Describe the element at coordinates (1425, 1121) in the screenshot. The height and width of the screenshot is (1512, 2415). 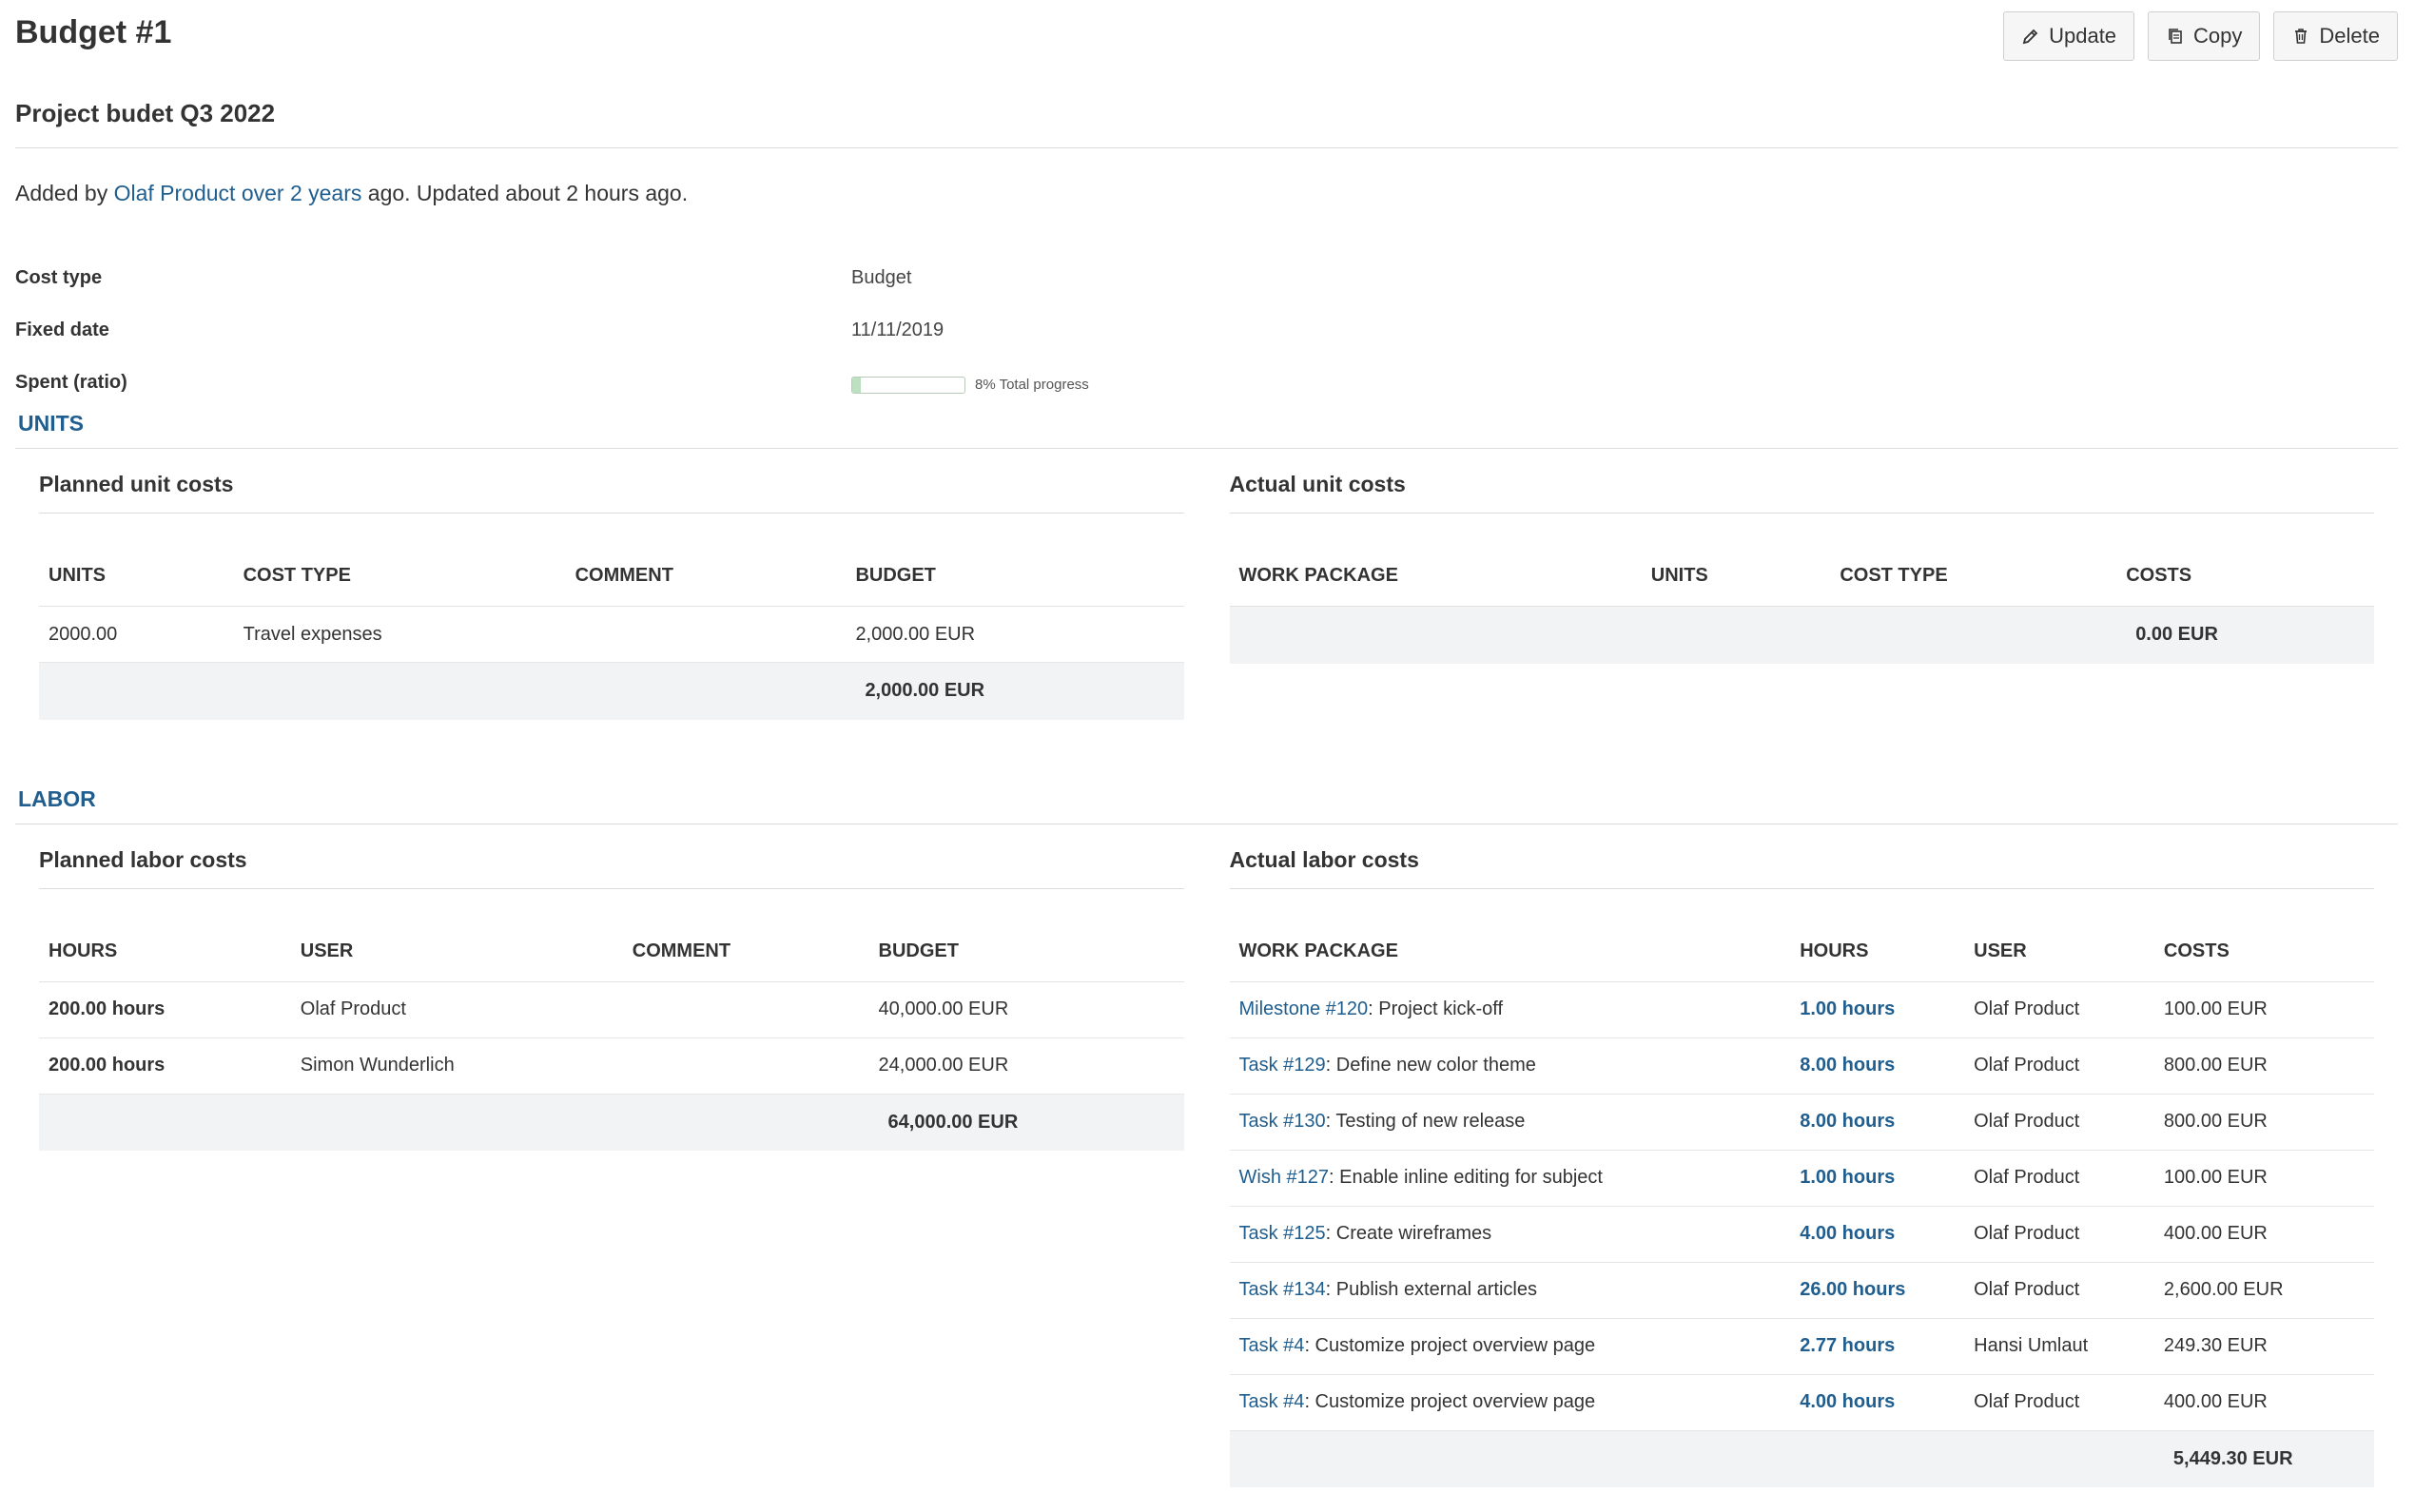
I see `work-package-subject: : Testing of new release` at that location.